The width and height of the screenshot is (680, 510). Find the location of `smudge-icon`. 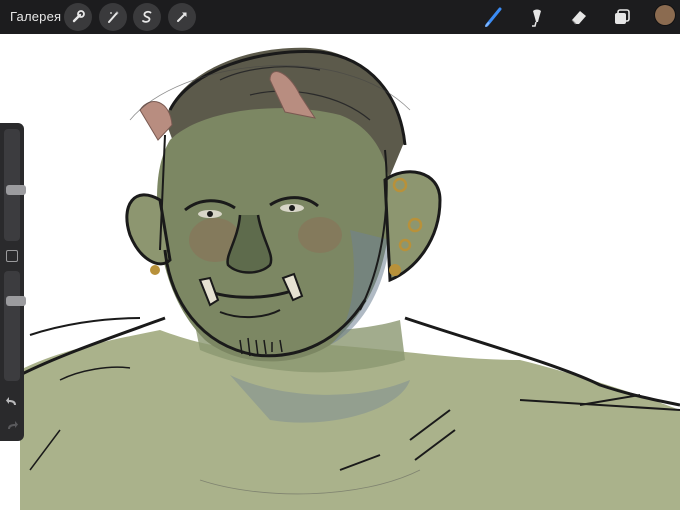

smudge-icon is located at coordinates (536, 18).